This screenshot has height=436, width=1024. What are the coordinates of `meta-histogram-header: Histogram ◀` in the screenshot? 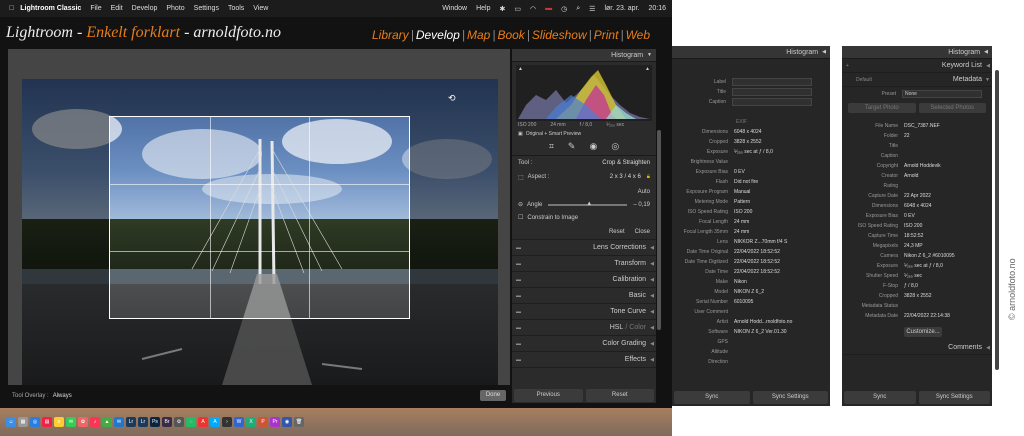 It's located at (917, 52).